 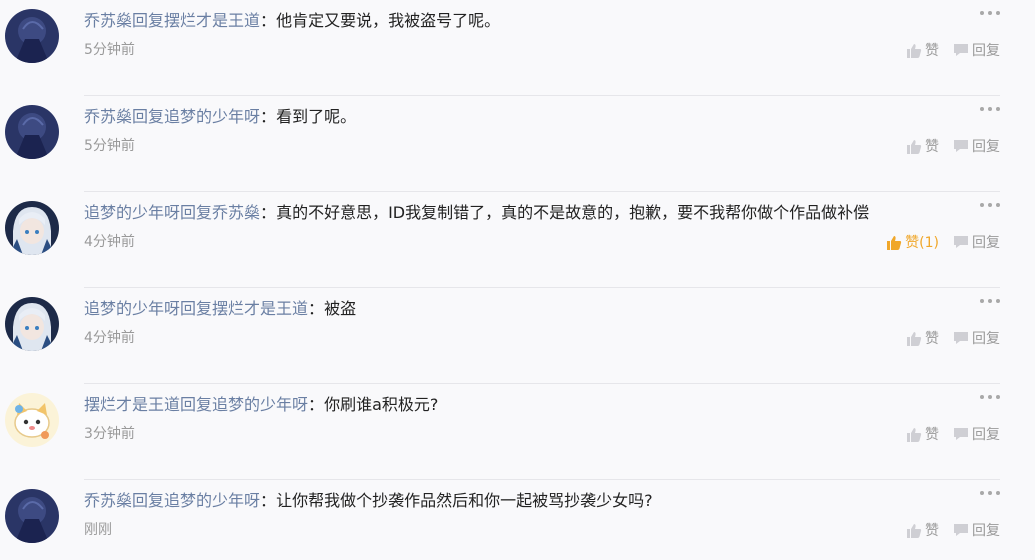 I want to click on comment-content: 你刷谁a积极元?, so click(x=381, y=404).